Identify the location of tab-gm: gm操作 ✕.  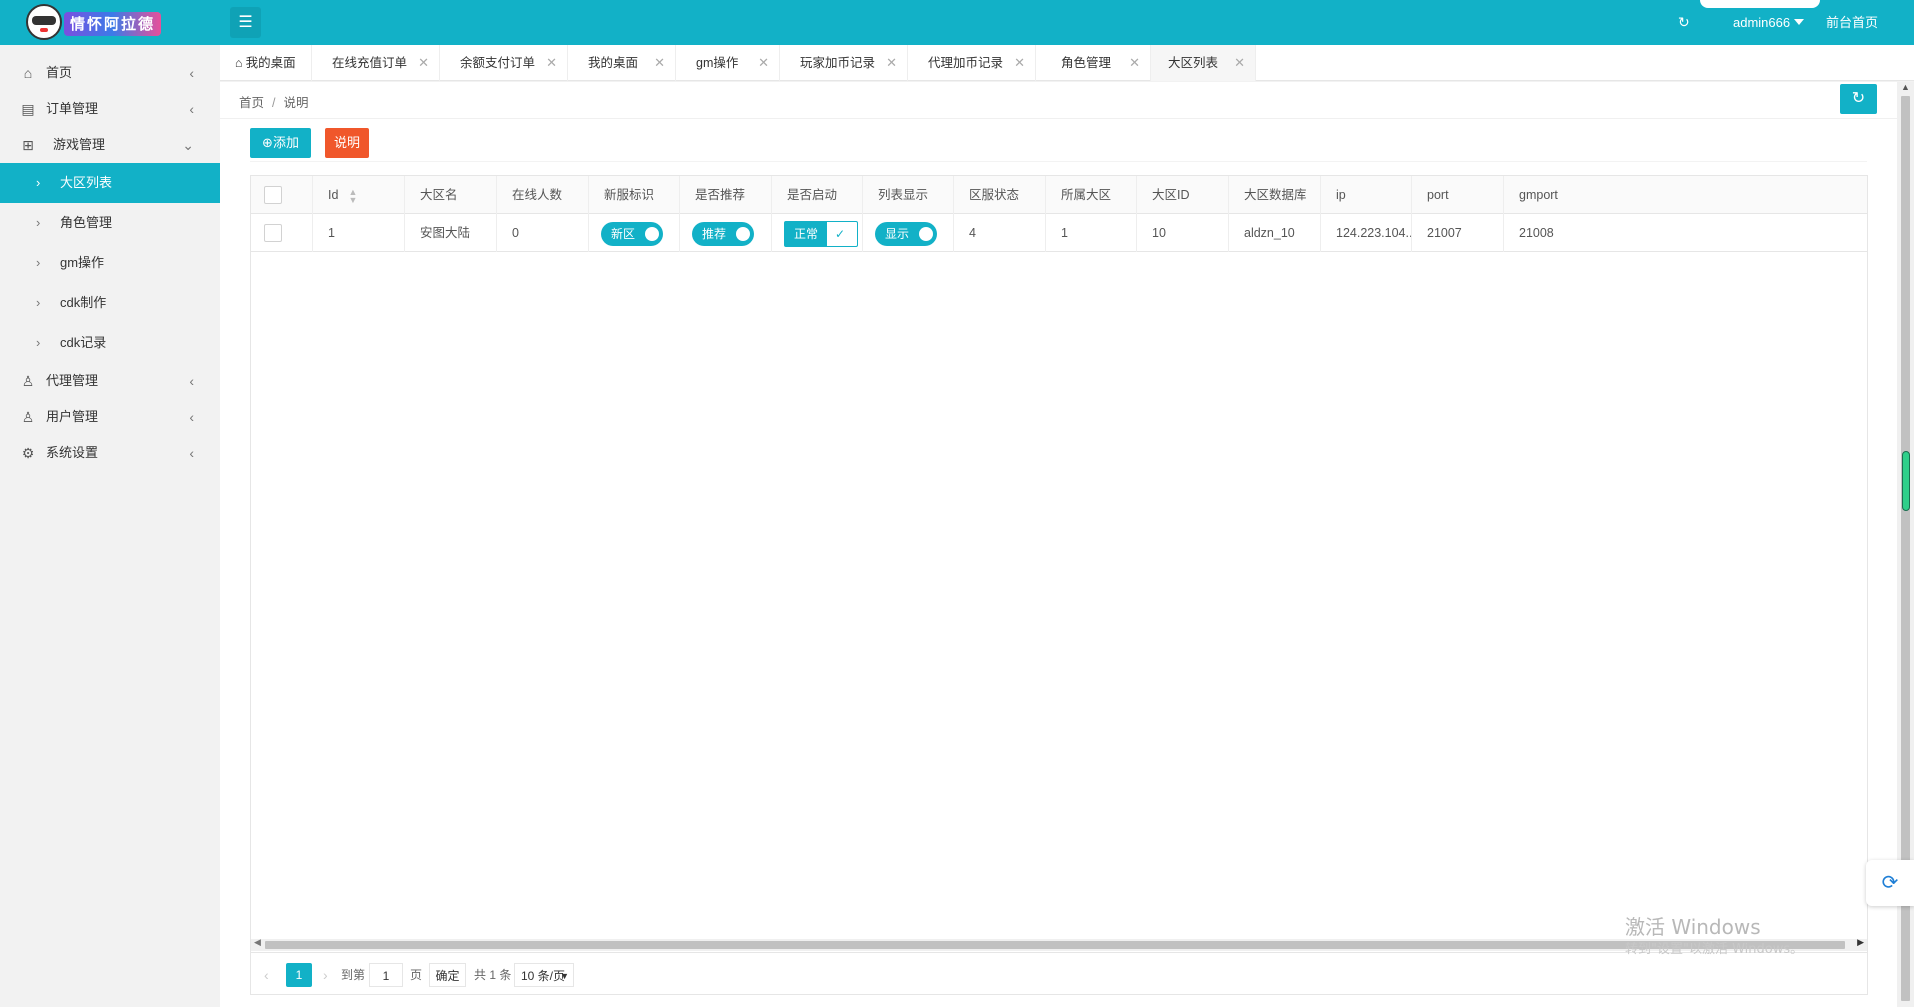
(728, 63).